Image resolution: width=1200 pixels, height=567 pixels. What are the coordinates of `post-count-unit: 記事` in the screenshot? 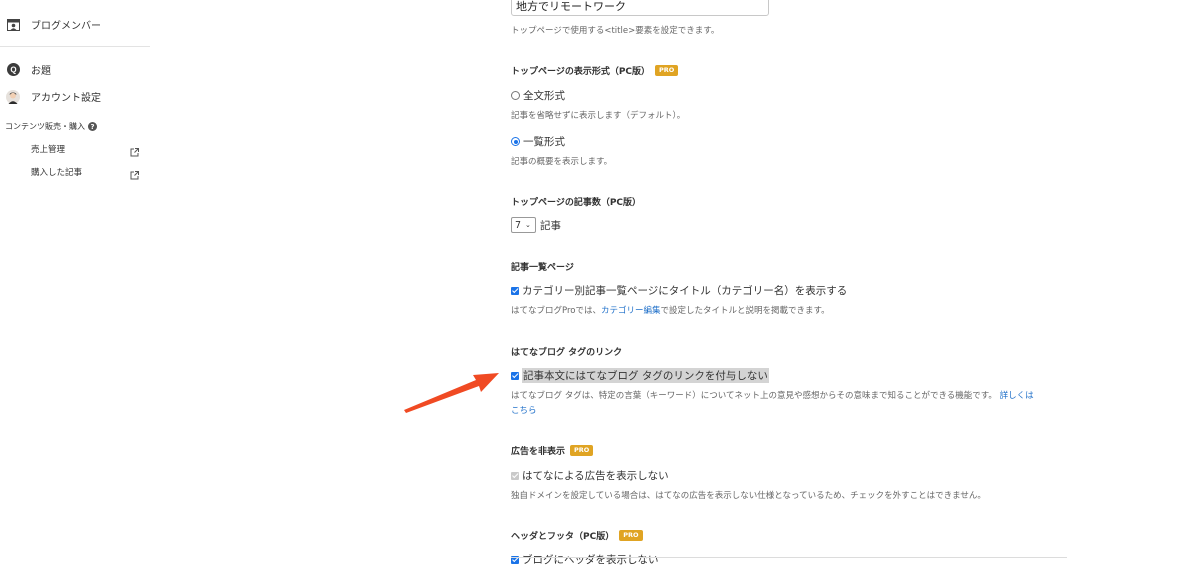 It's located at (550, 226).